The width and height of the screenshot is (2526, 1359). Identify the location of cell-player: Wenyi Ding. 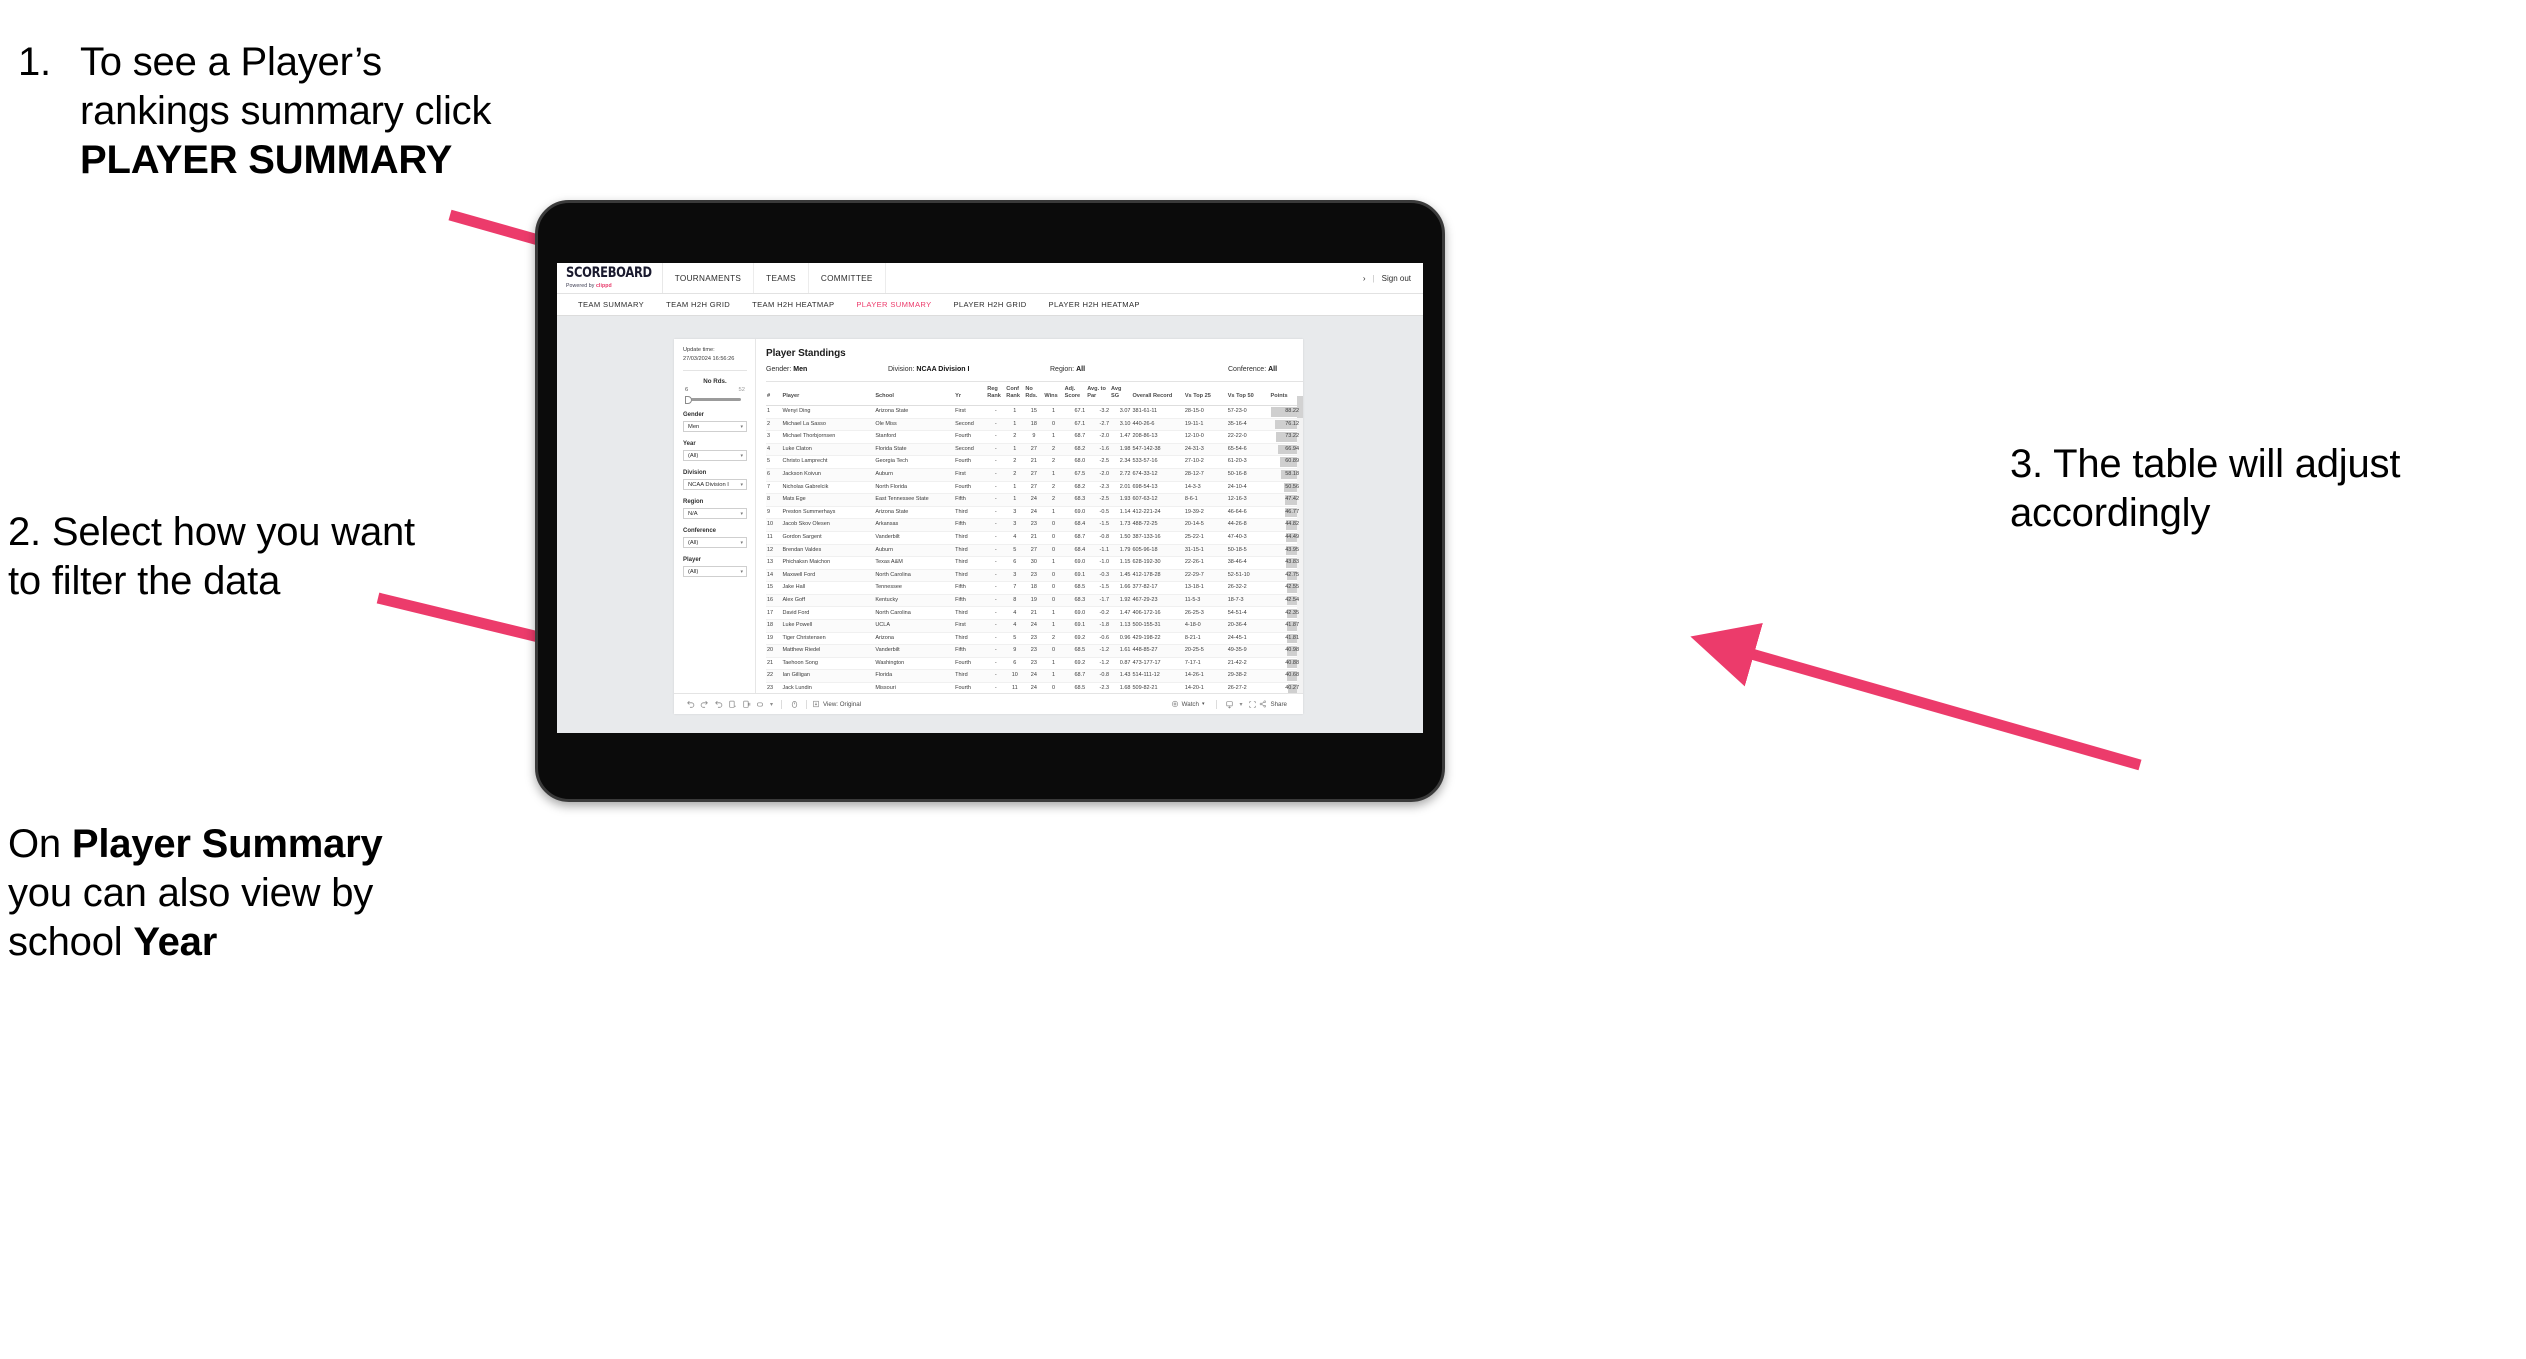
(828, 412).